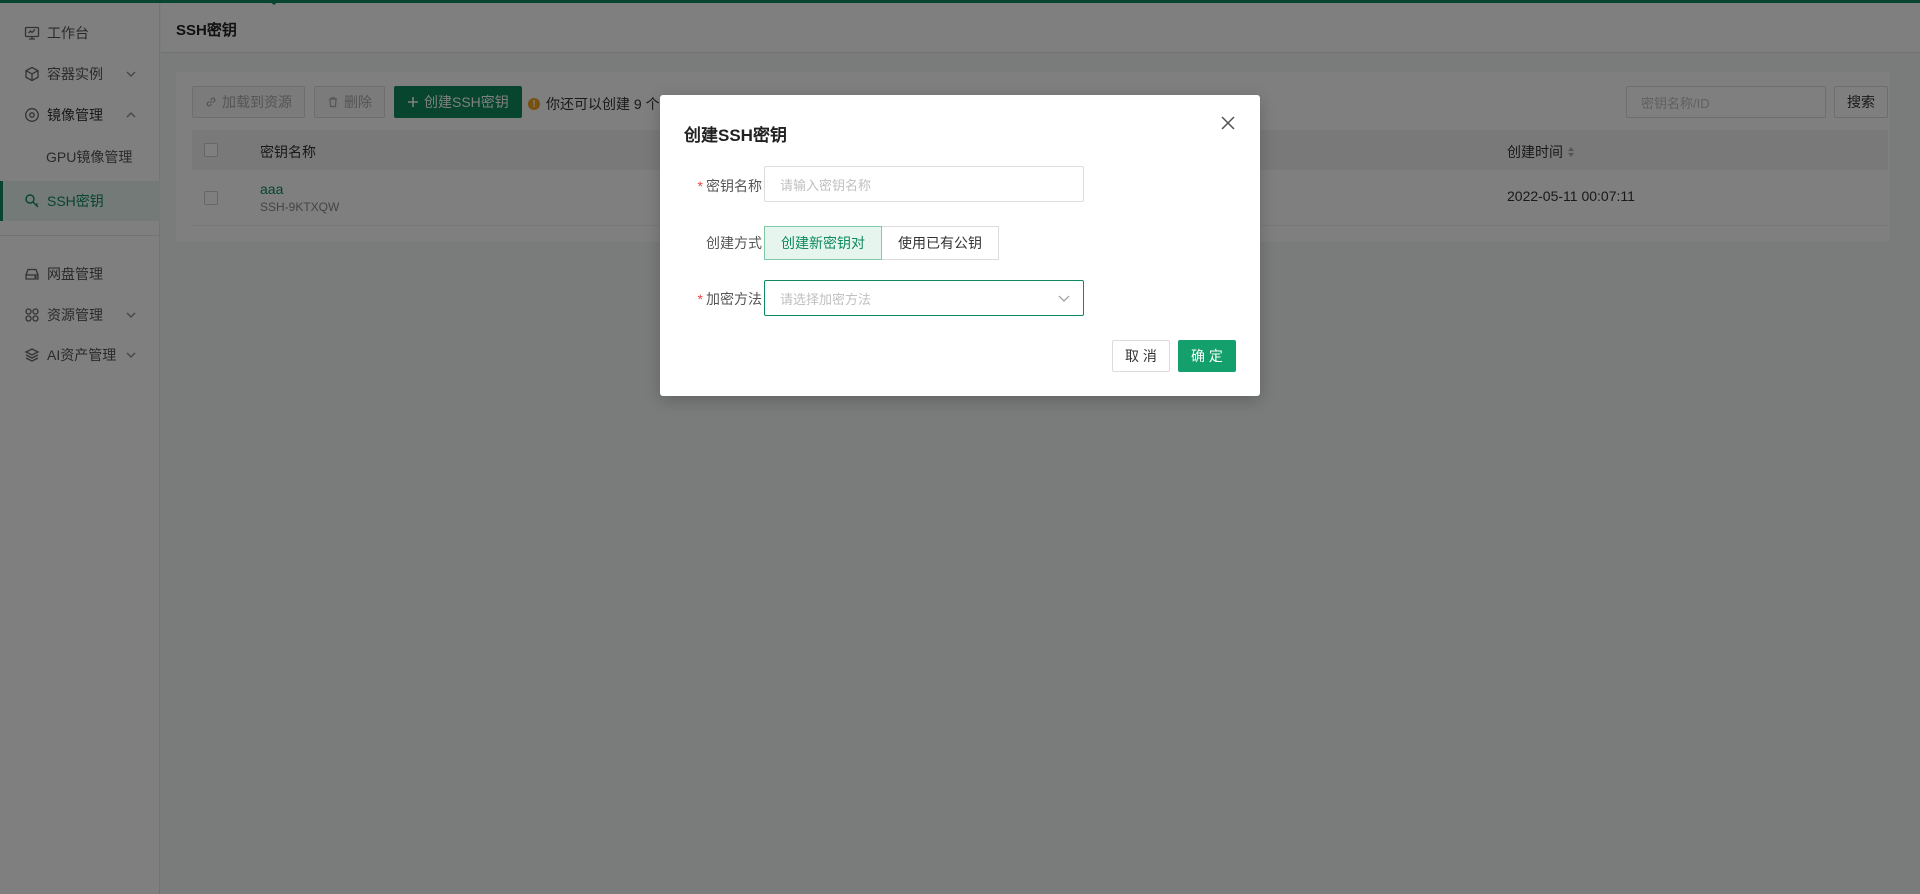  What do you see at coordinates (1141, 356) in the screenshot?
I see `cancel-button: 取 消` at bounding box center [1141, 356].